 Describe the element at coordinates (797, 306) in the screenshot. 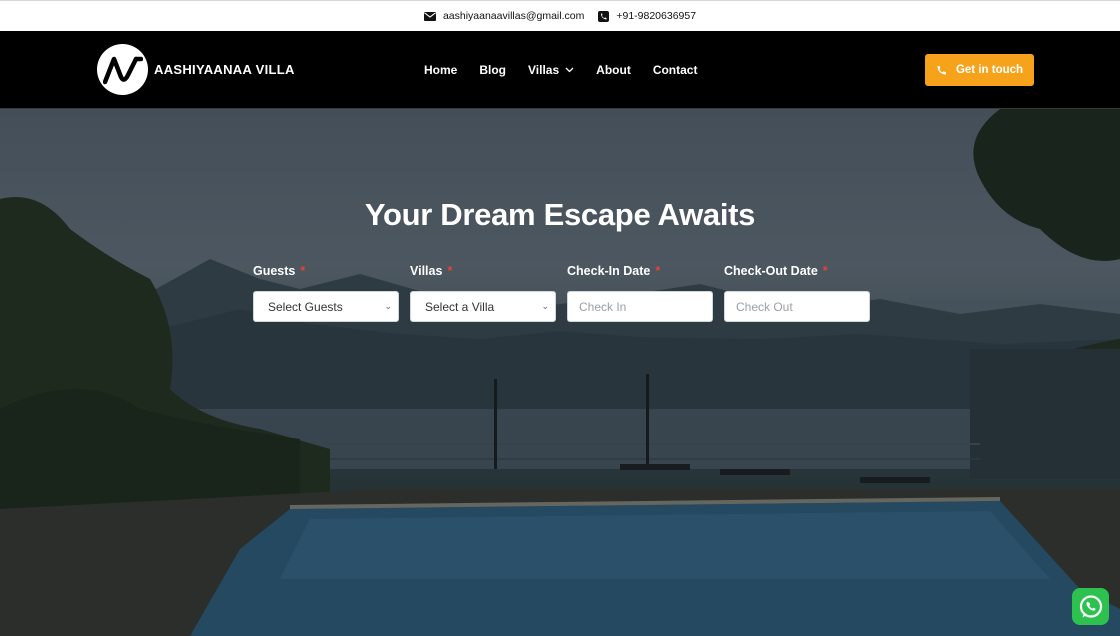

I see `checkout-input: Check Out` at that location.